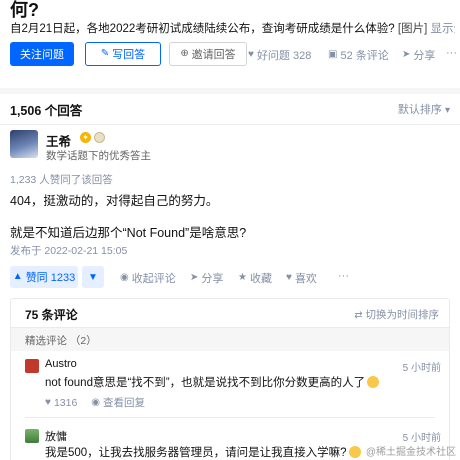  What do you see at coordinates (42, 54) in the screenshot?
I see `follow-question-button: 关注问题` at bounding box center [42, 54].